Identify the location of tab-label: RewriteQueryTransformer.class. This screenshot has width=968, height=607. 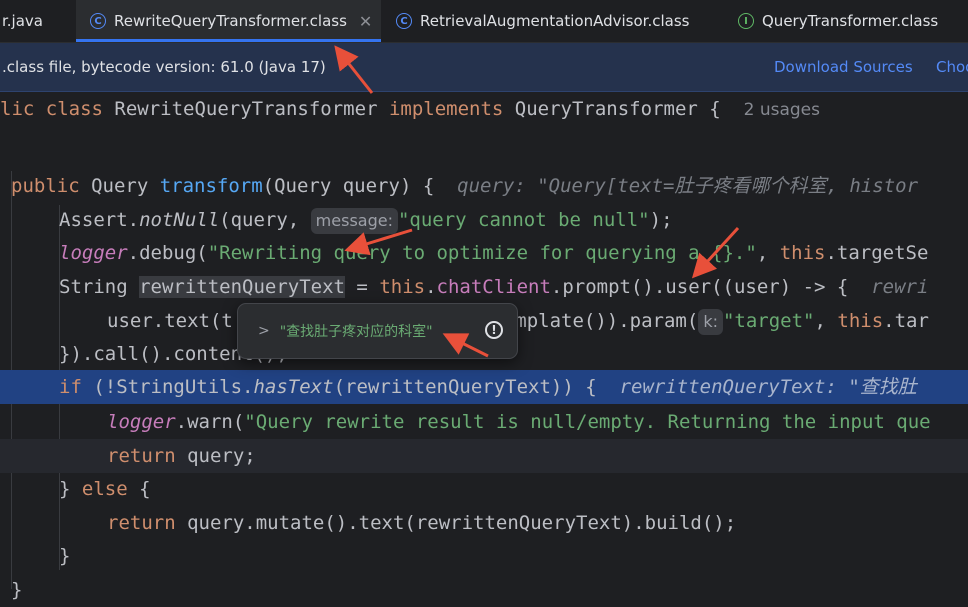
(230, 21).